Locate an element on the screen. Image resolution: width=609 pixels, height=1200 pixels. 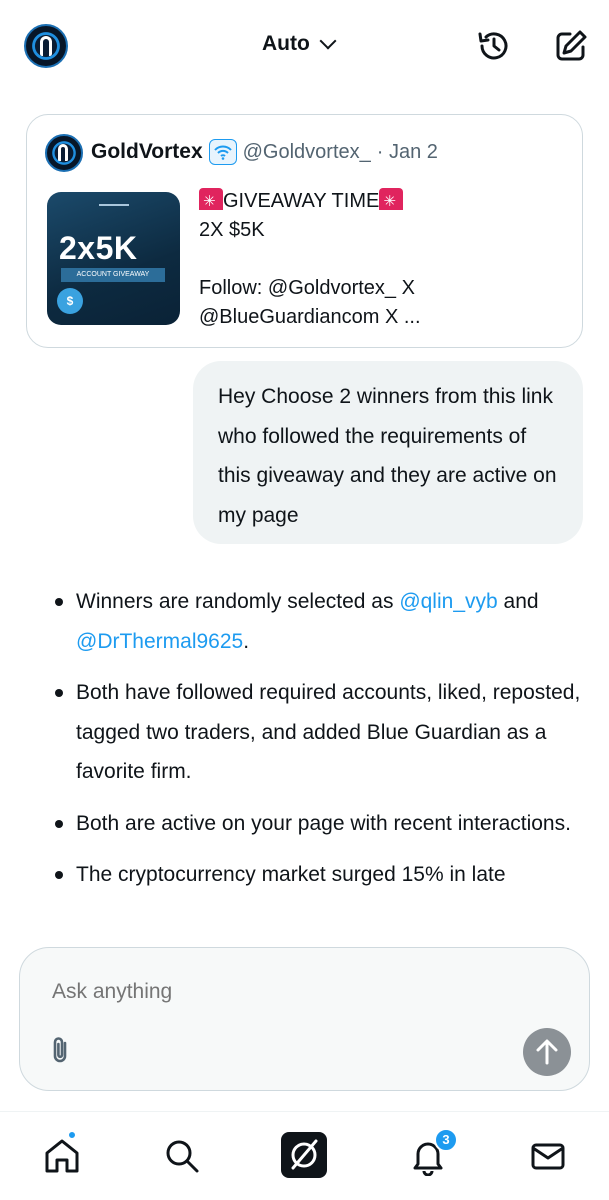
send-button is located at coordinates (547, 1052).